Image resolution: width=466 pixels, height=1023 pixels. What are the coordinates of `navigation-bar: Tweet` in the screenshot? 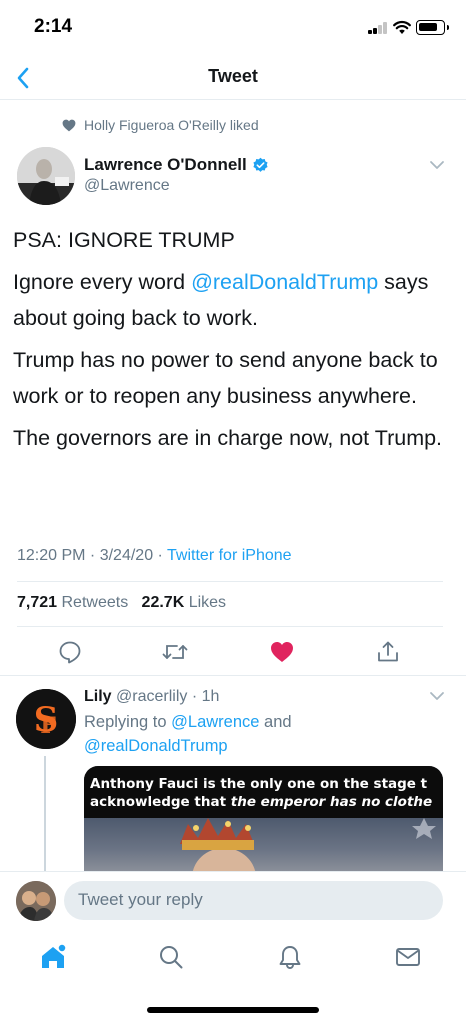 It's located at (233, 78).